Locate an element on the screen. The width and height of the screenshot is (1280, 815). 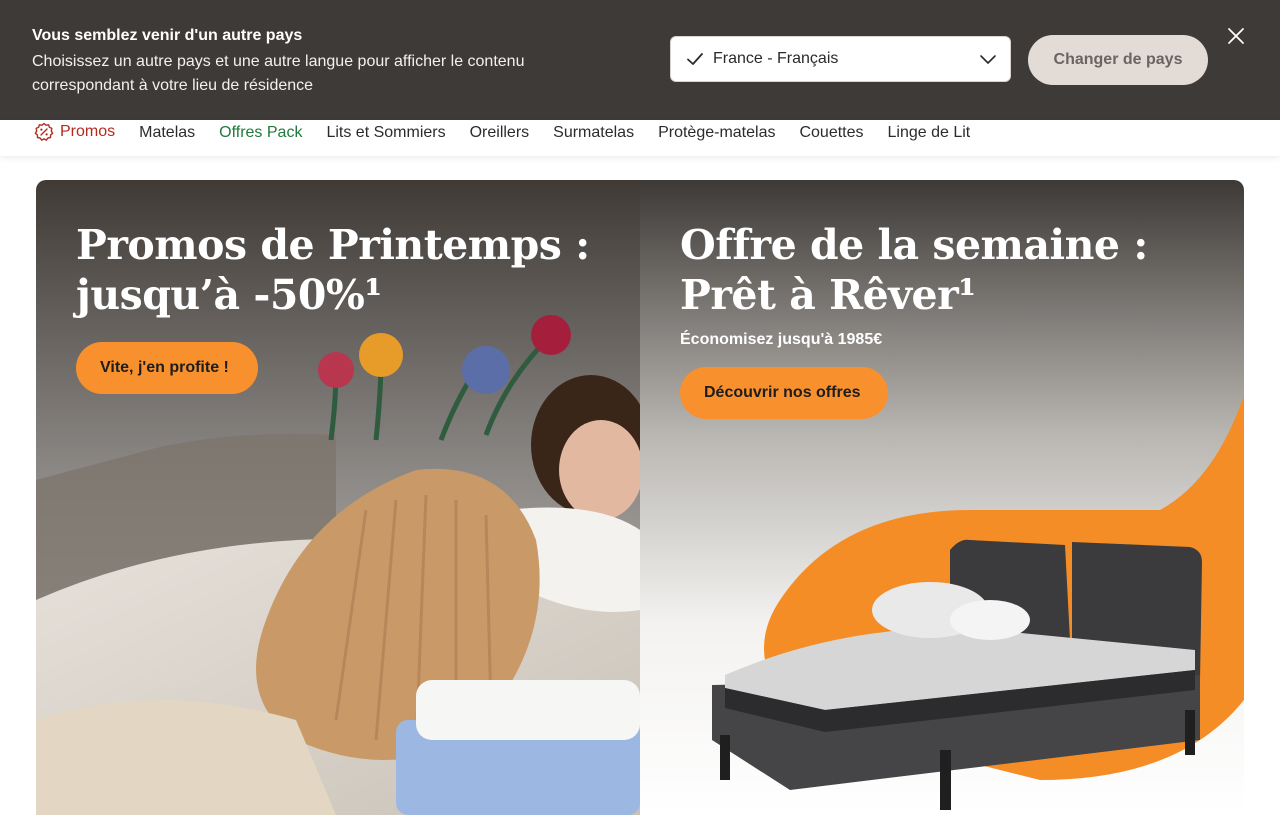
nav-item-couettes: Couettes is located at coordinates (831, 133).